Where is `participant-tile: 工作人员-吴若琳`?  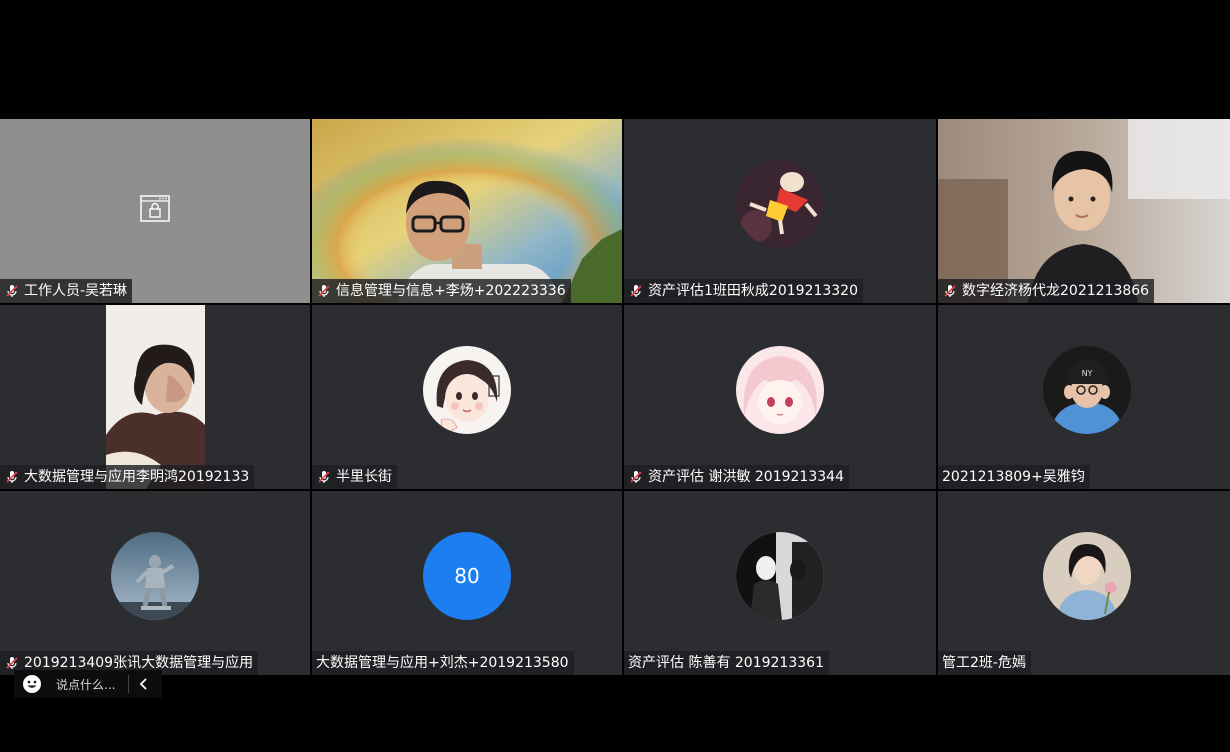
participant-tile: 工作人员-吴若琳 is located at coordinates (155, 211).